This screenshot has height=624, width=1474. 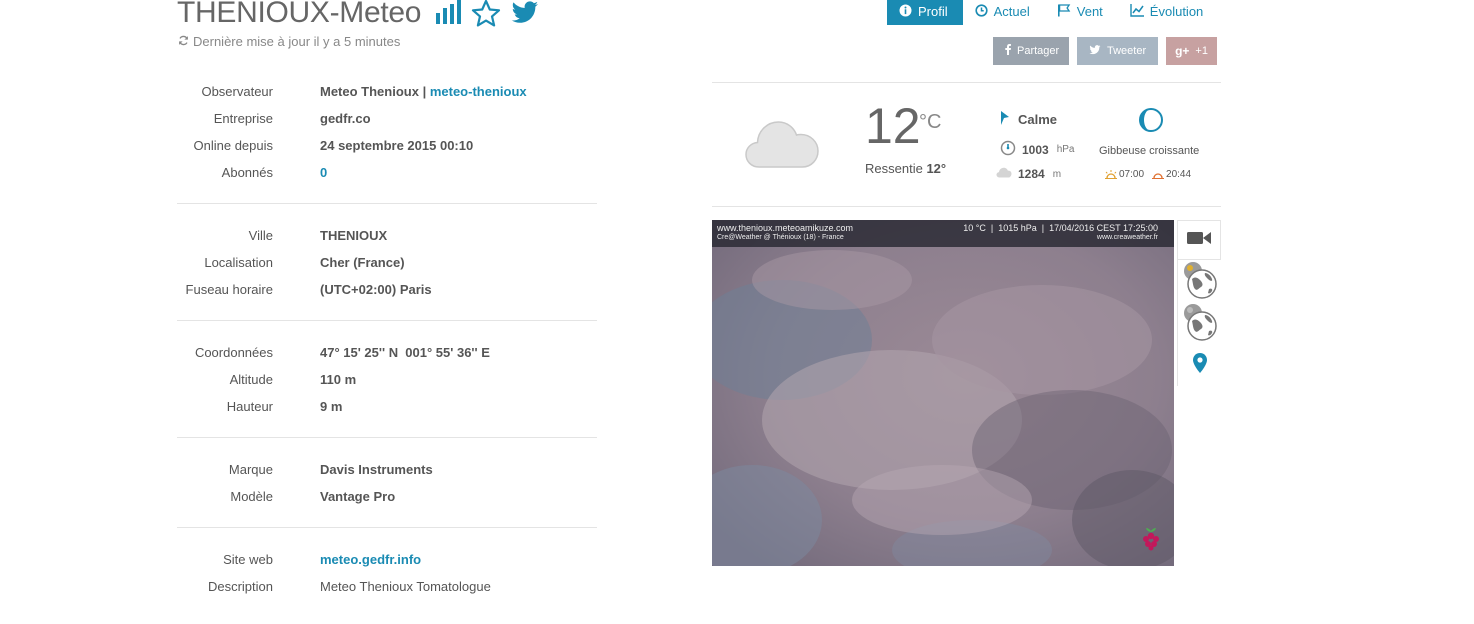 I want to click on sun-times: 07:00 20:44, so click(x=1148, y=174).